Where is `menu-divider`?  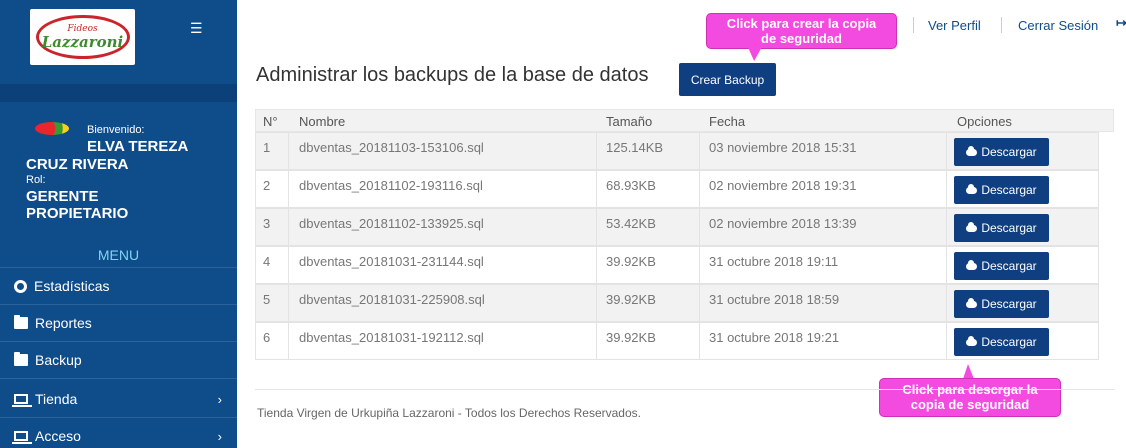
menu-divider is located at coordinates (118, 378).